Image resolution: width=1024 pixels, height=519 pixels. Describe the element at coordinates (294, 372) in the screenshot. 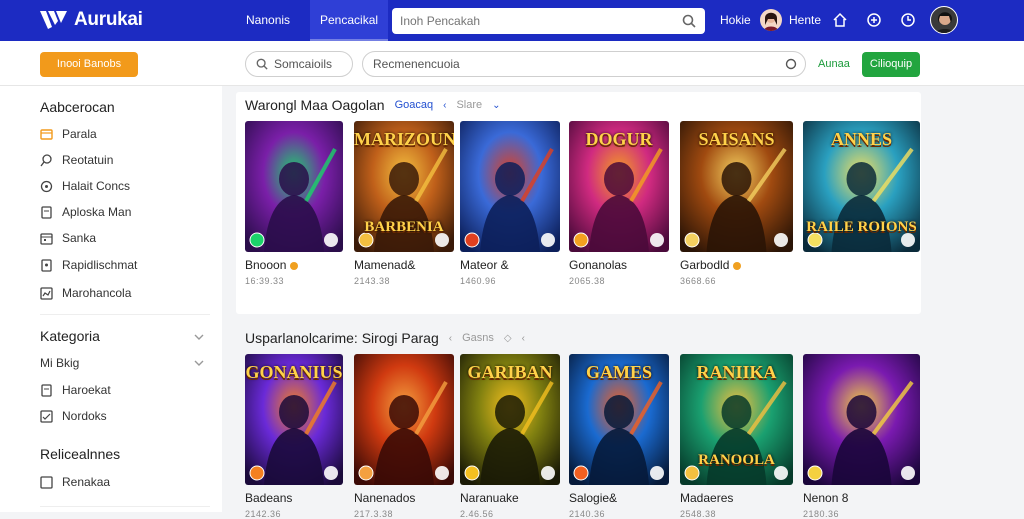

I see `game-art-title: GONANIUS` at that location.